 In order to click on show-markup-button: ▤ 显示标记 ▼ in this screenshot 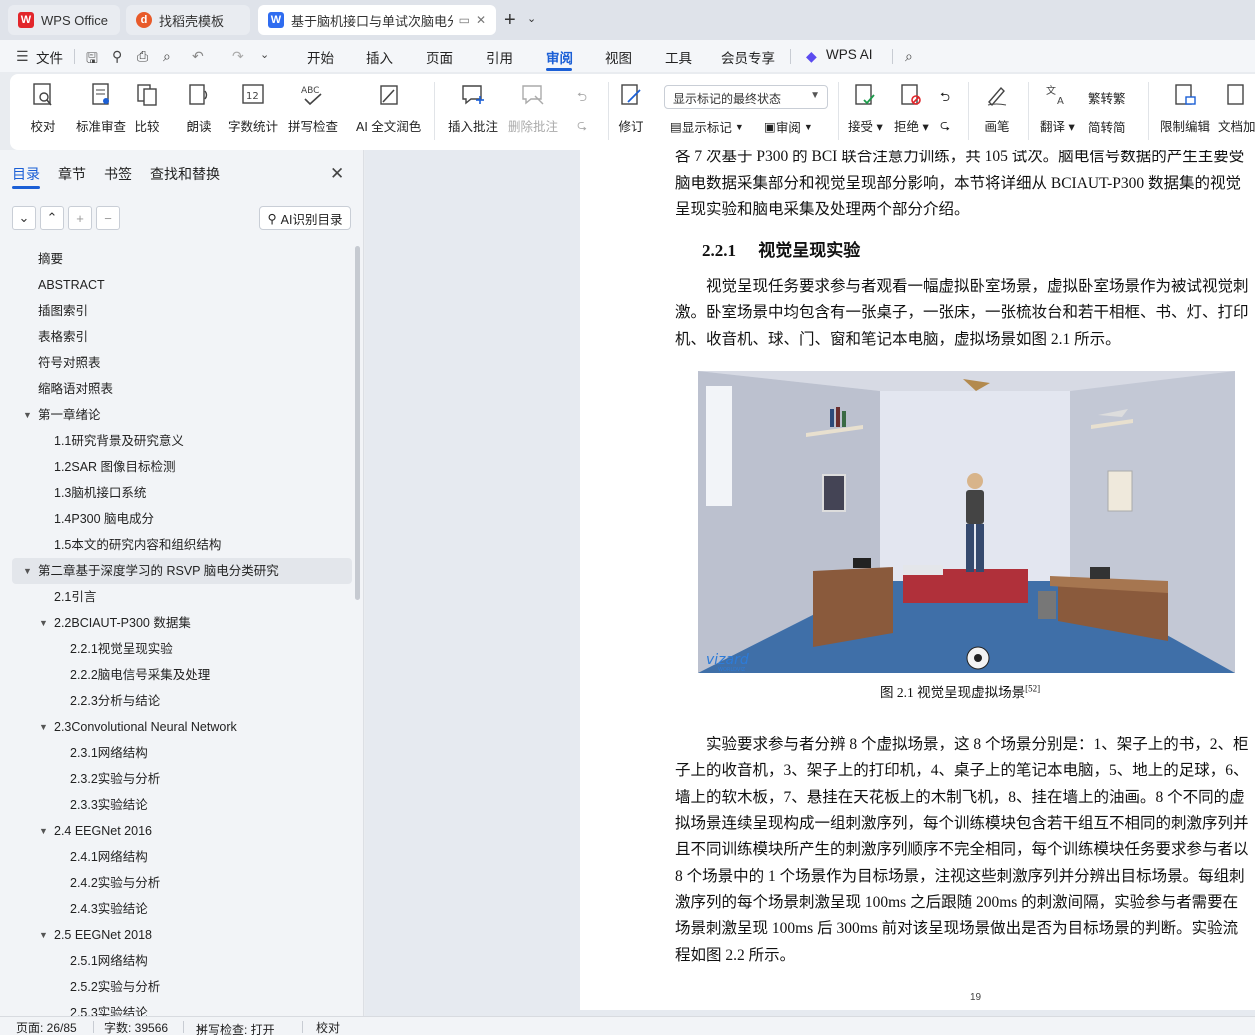, I will do `click(707, 126)`.